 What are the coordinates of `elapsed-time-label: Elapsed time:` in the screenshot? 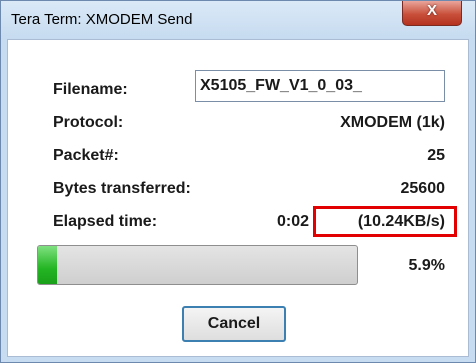 It's located at (105, 221).